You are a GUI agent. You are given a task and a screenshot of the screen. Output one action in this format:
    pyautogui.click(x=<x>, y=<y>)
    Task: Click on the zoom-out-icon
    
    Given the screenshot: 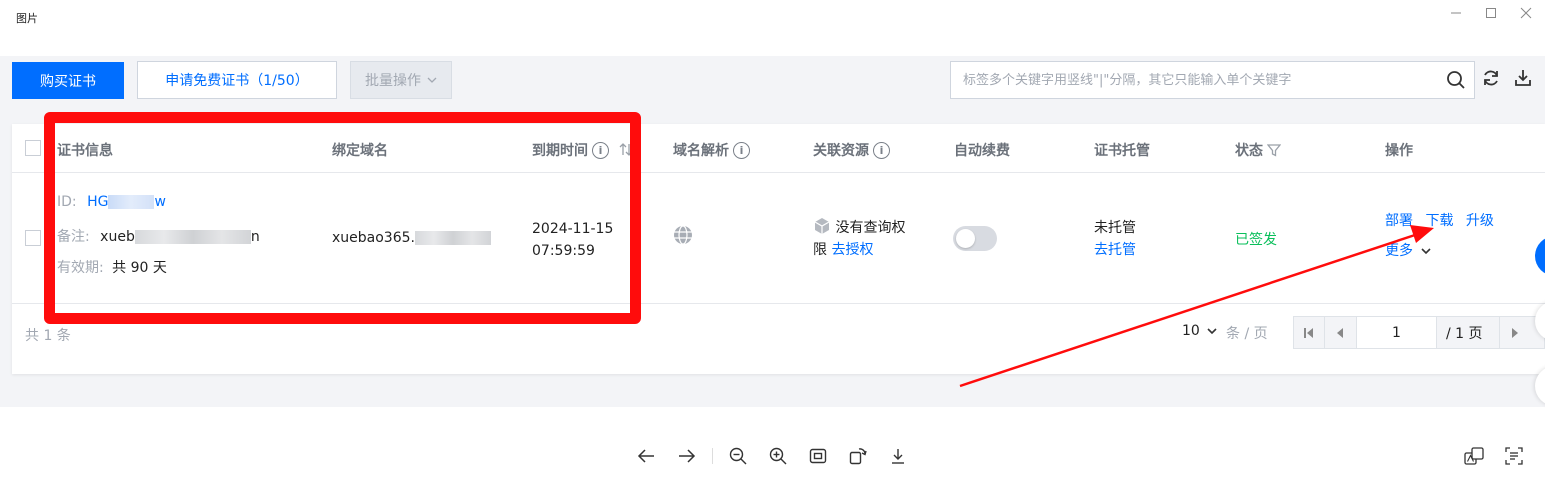 What is the action you would take?
    pyautogui.click(x=738, y=456)
    